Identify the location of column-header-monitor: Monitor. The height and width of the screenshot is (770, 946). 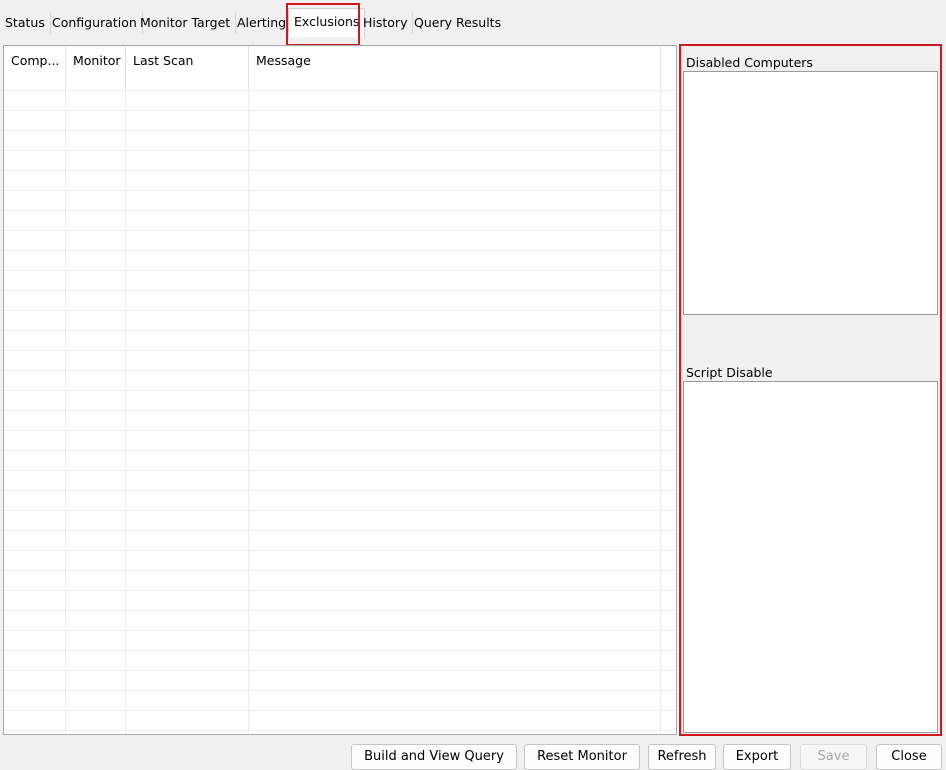
(96, 68).